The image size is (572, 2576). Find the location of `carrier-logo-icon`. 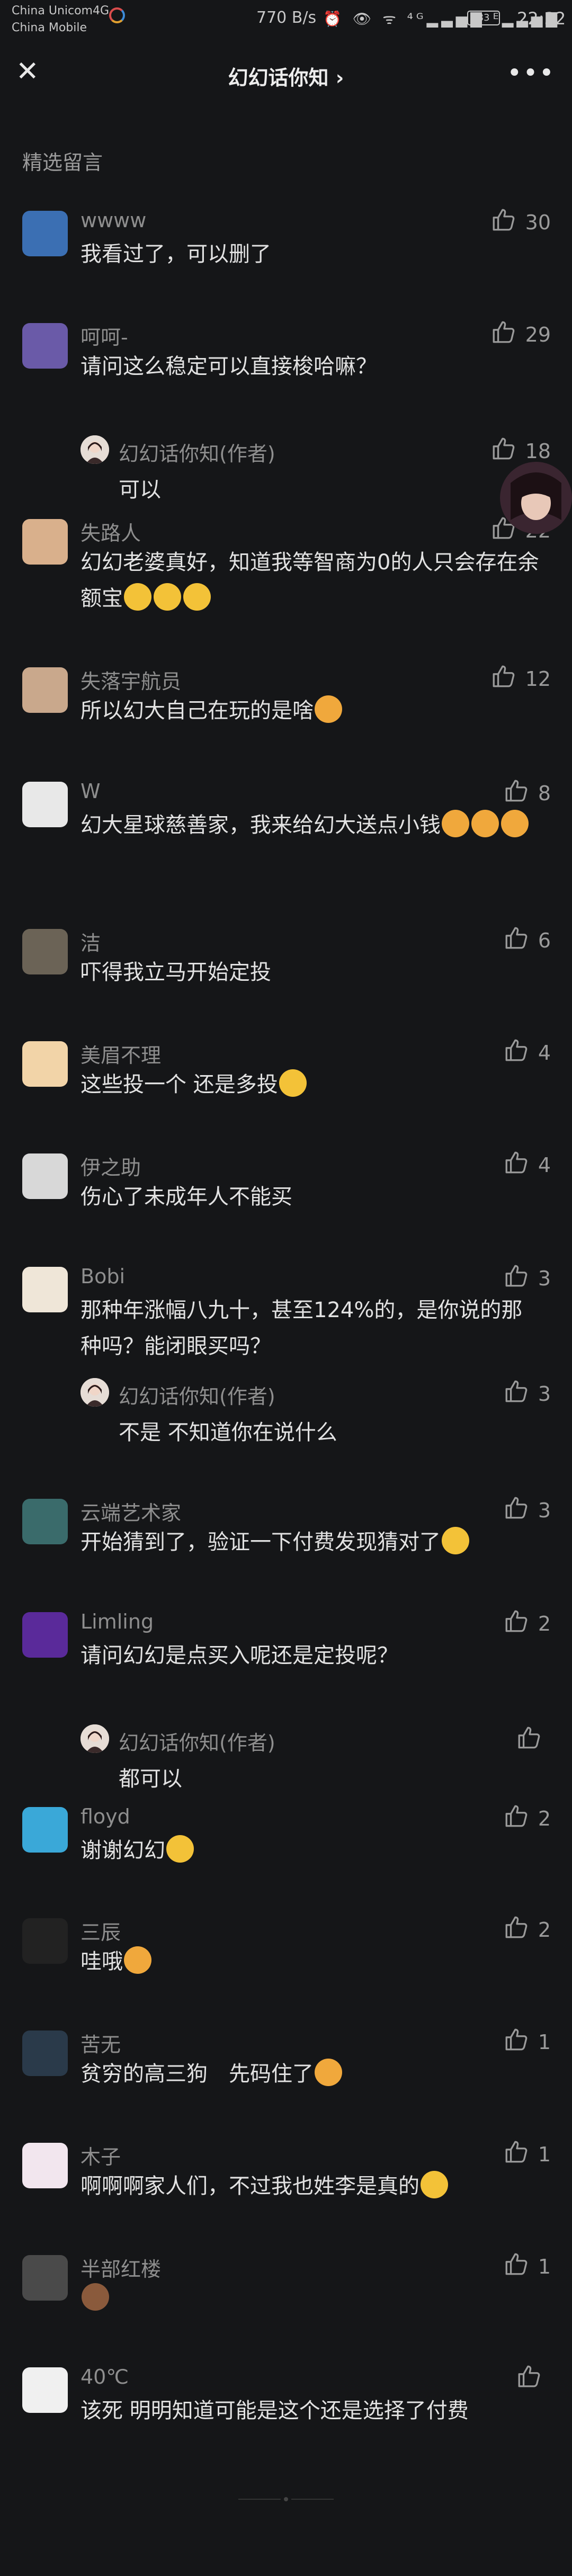

carrier-logo-icon is located at coordinates (117, 15).